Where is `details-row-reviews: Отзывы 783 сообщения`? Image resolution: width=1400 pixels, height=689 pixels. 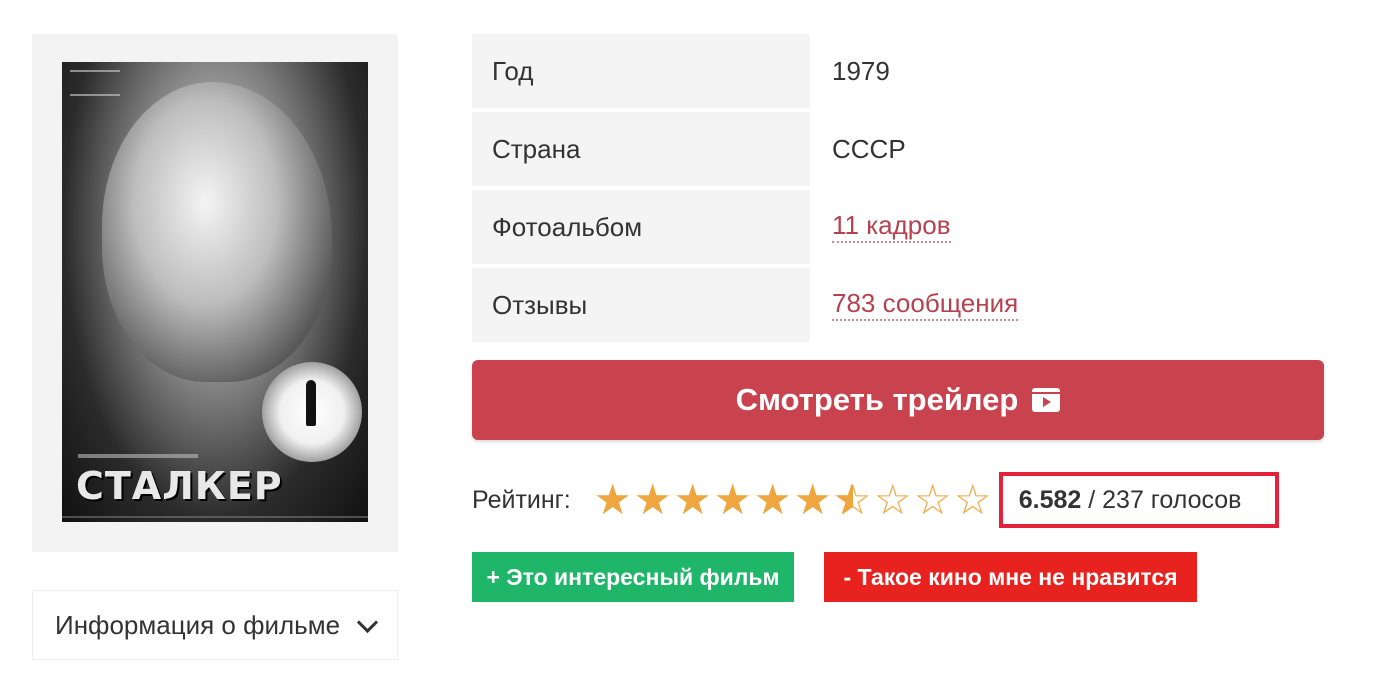
details-row-reviews: Отзывы 783 сообщения is located at coordinates (902, 305).